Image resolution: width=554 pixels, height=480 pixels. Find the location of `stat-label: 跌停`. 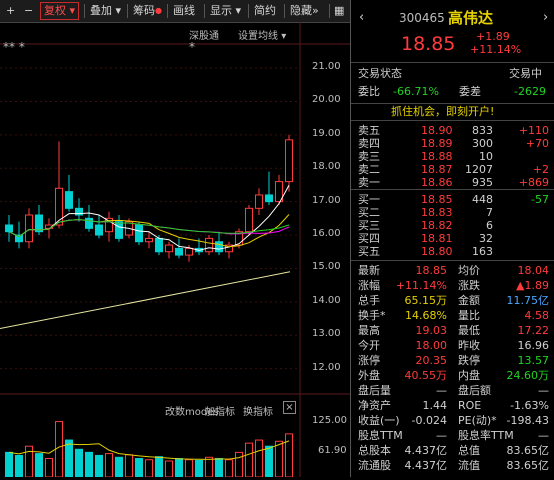

stat-label: 跌停 is located at coordinates (469, 360).